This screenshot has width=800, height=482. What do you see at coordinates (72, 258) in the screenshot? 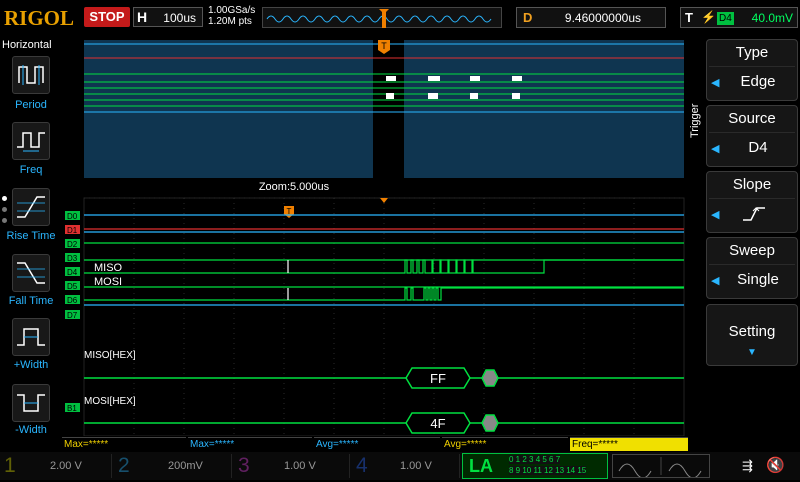
I see `tag-d3: D3` at bounding box center [72, 258].